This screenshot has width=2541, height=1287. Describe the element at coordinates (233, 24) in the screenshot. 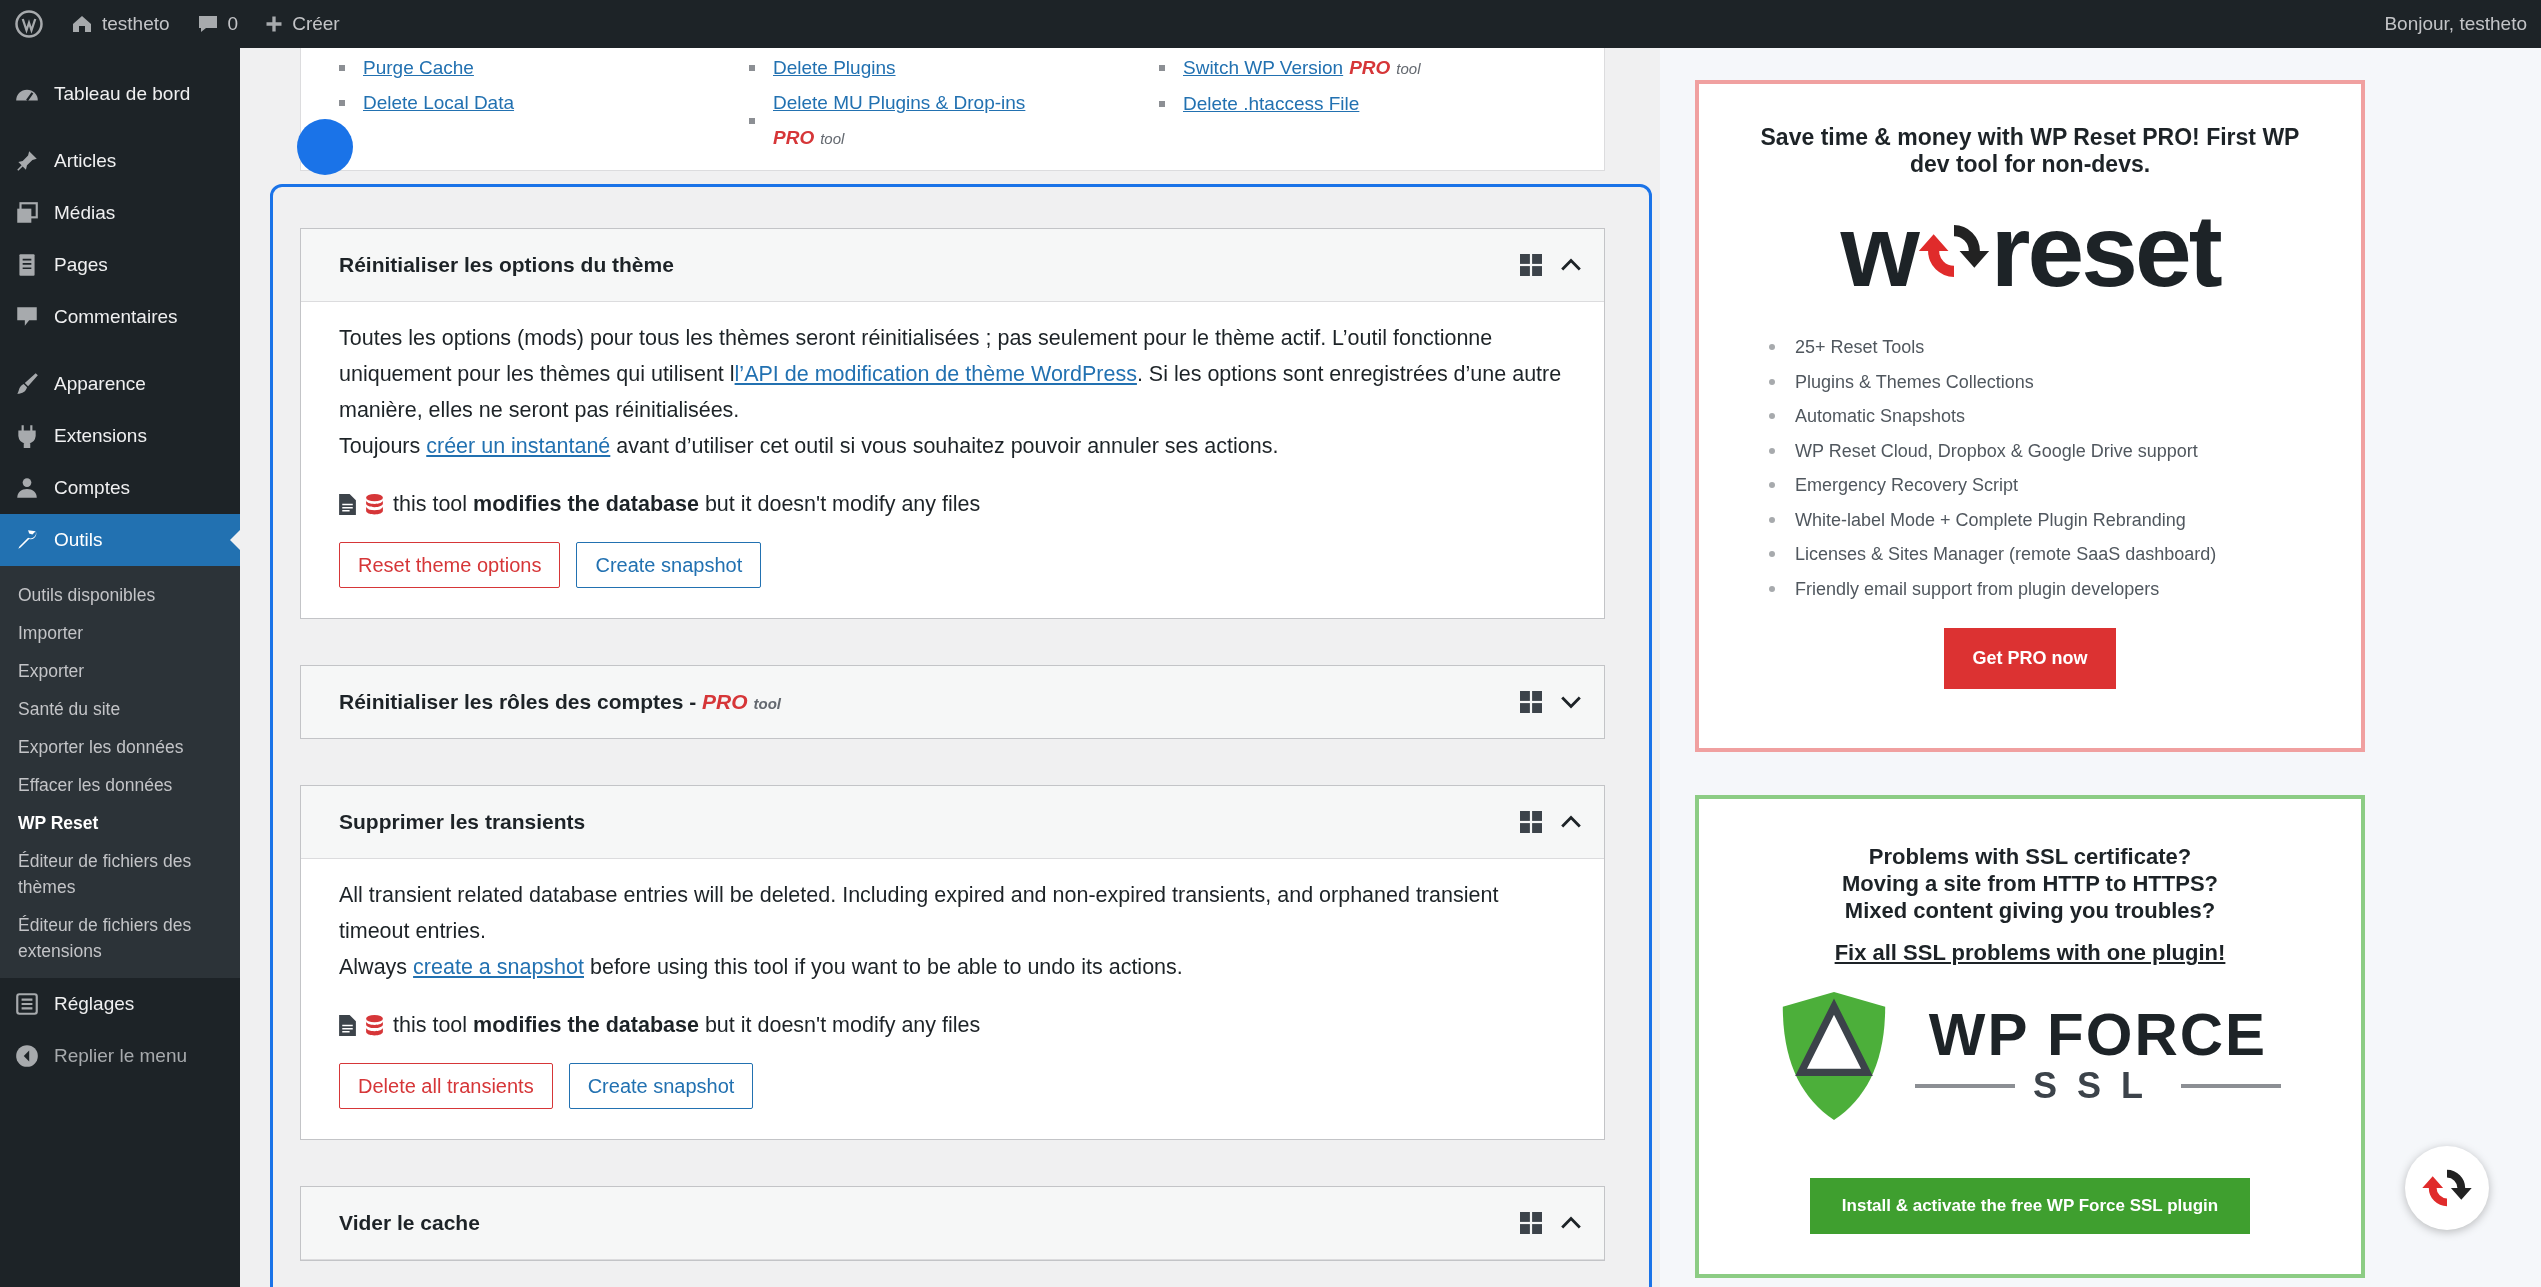

I see `comment-count: 0` at that location.